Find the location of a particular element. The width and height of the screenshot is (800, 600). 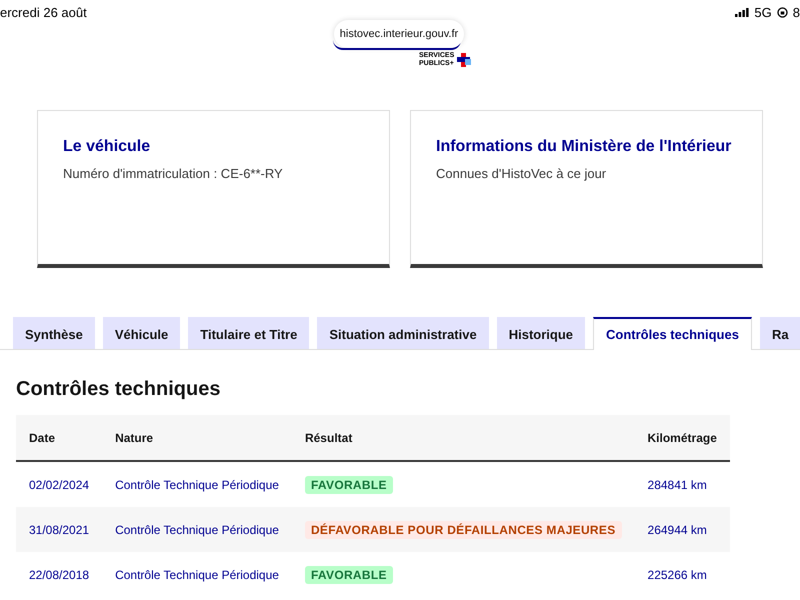

card-title: Le véhicule is located at coordinates (107, 147).